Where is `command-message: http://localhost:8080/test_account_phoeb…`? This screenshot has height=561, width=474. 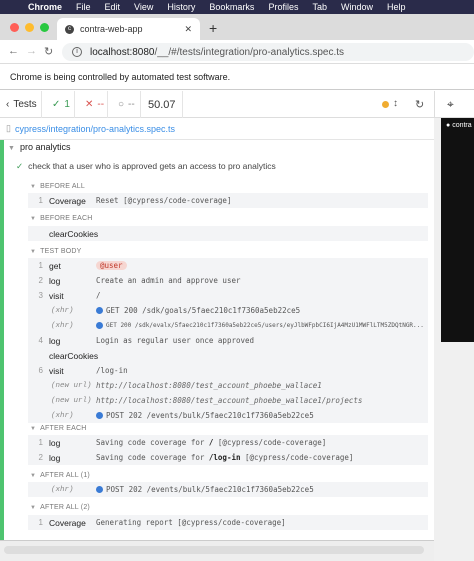 command-message: http://localhost:8080/test_account_phoeb… is located at coordinates (209, 385).